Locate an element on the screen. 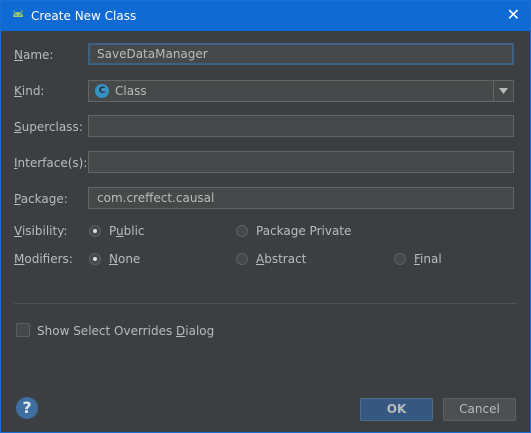 This screenshot has height=433, width=531. title-bar: Create New Class ✕ is located at coordinates (265, 16).